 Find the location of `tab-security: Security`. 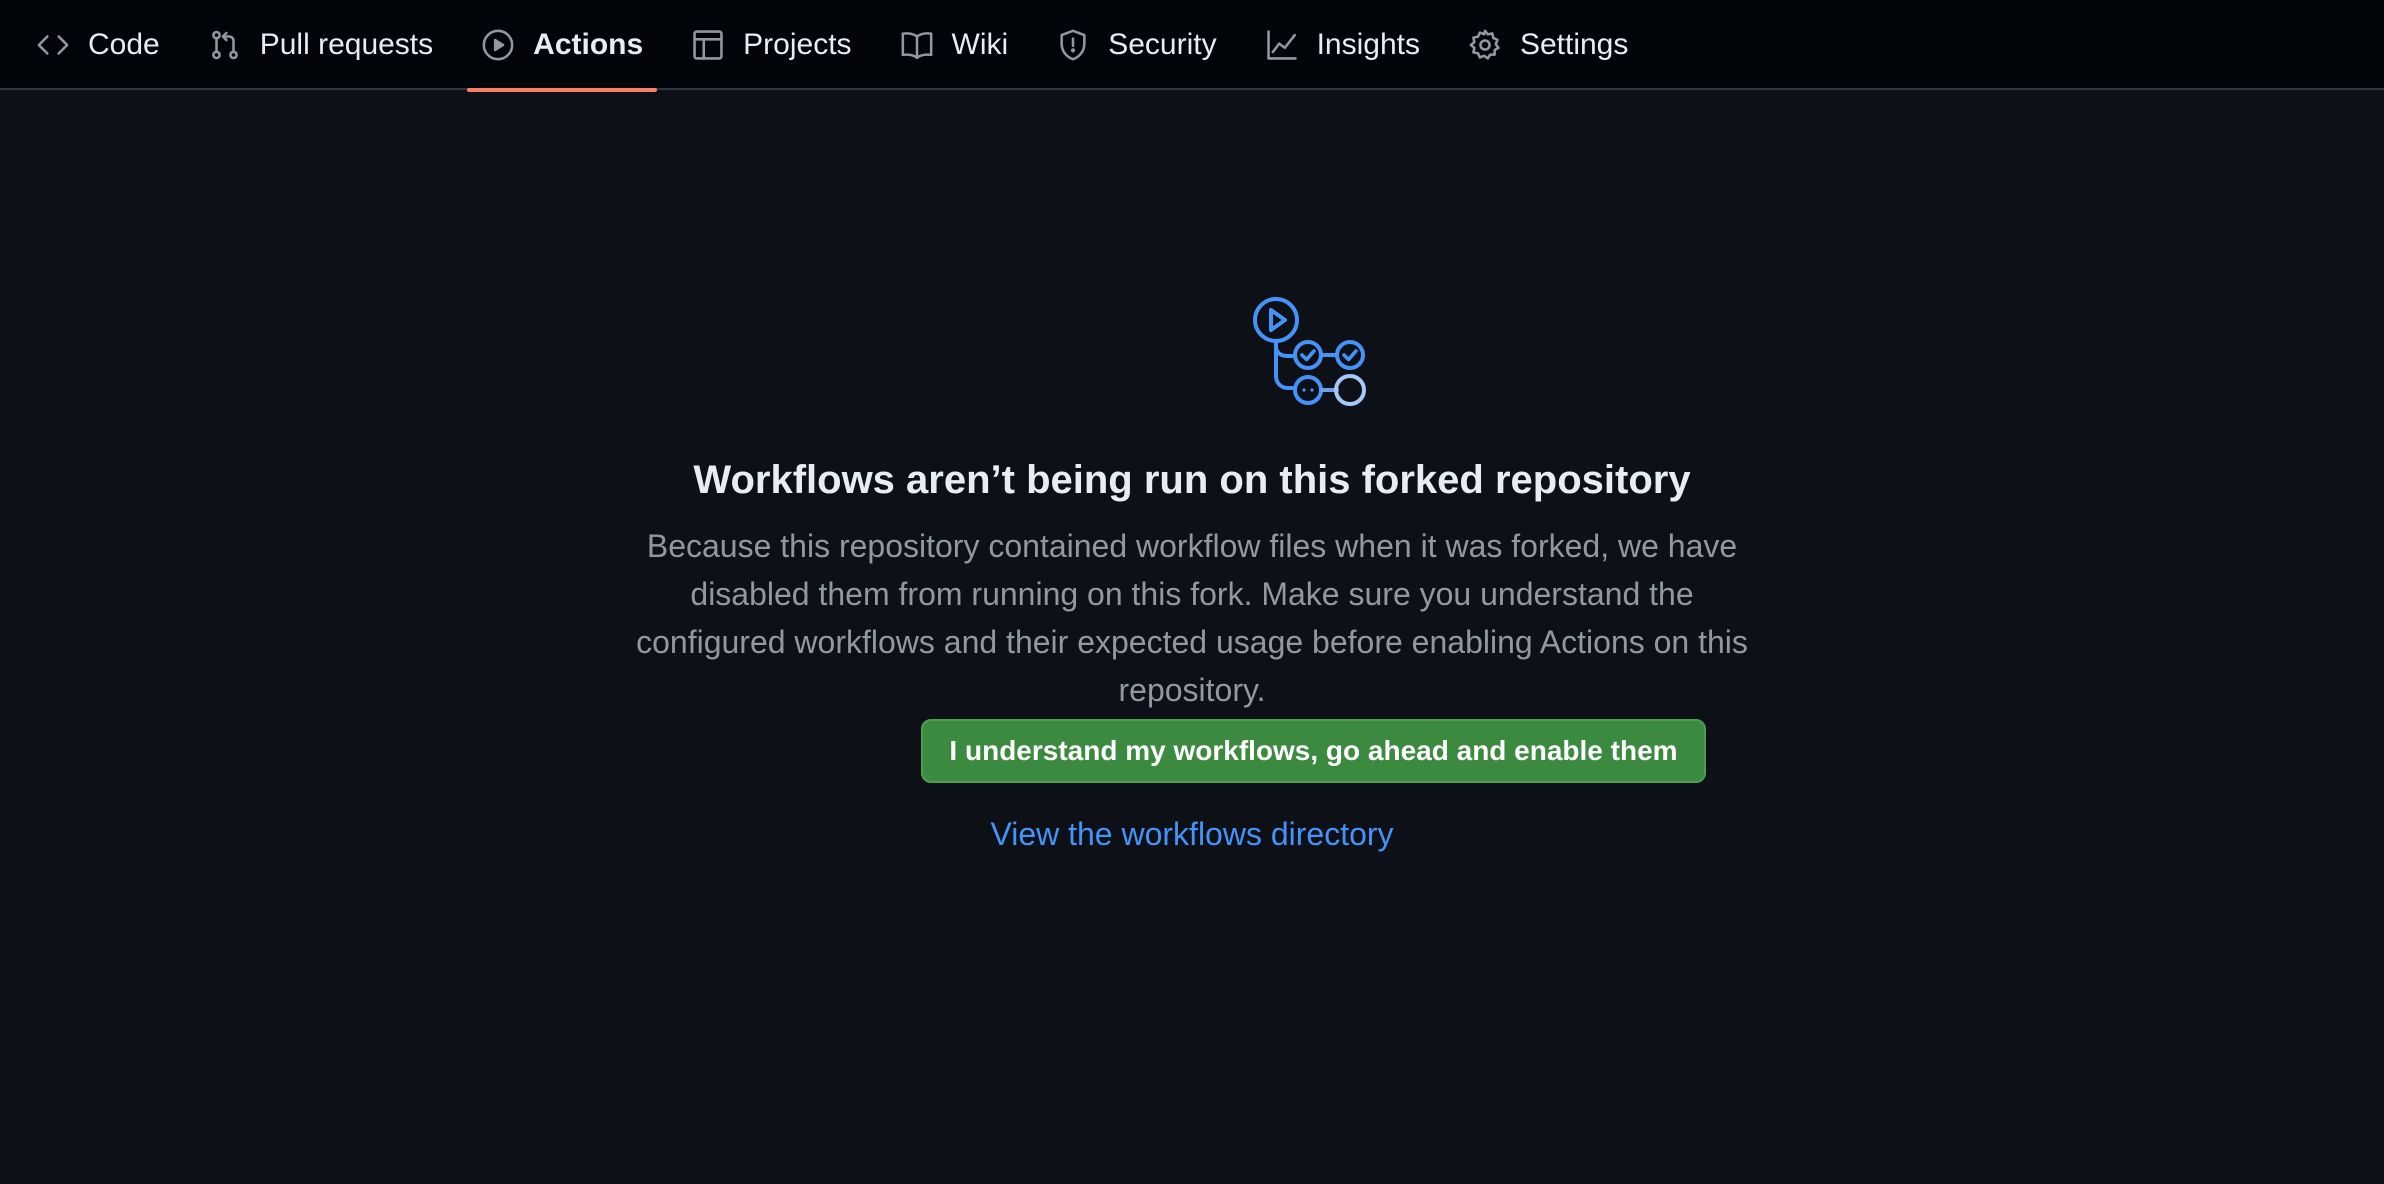

tab-security: Security is located at coordinates (1136, 45).